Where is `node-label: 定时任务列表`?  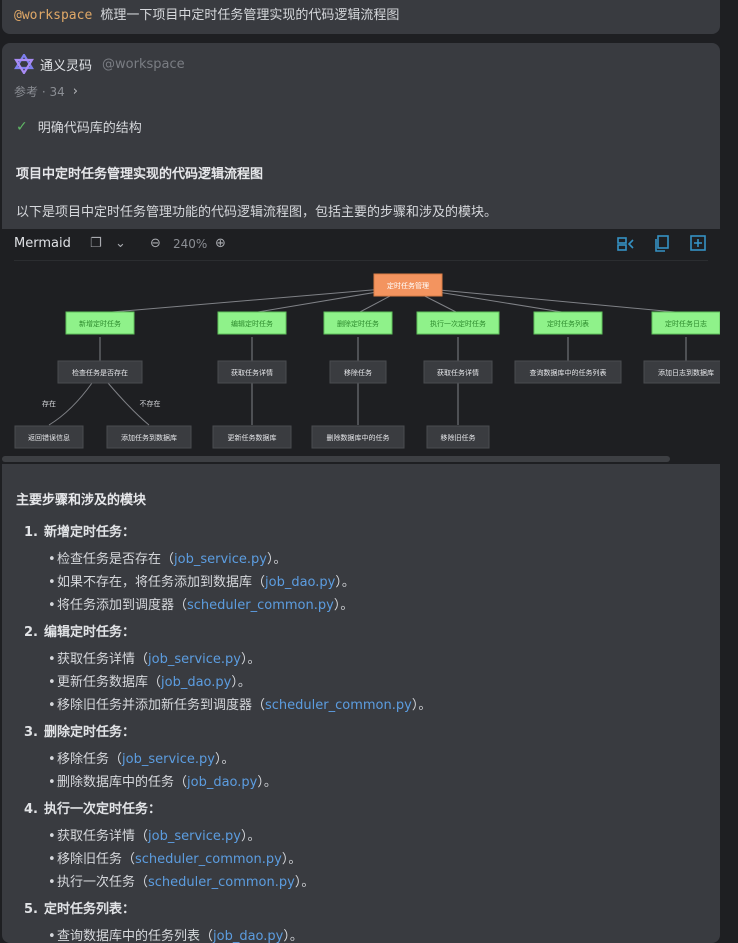 node-label: 定时任务列表 is located at coordinates (568, 323).